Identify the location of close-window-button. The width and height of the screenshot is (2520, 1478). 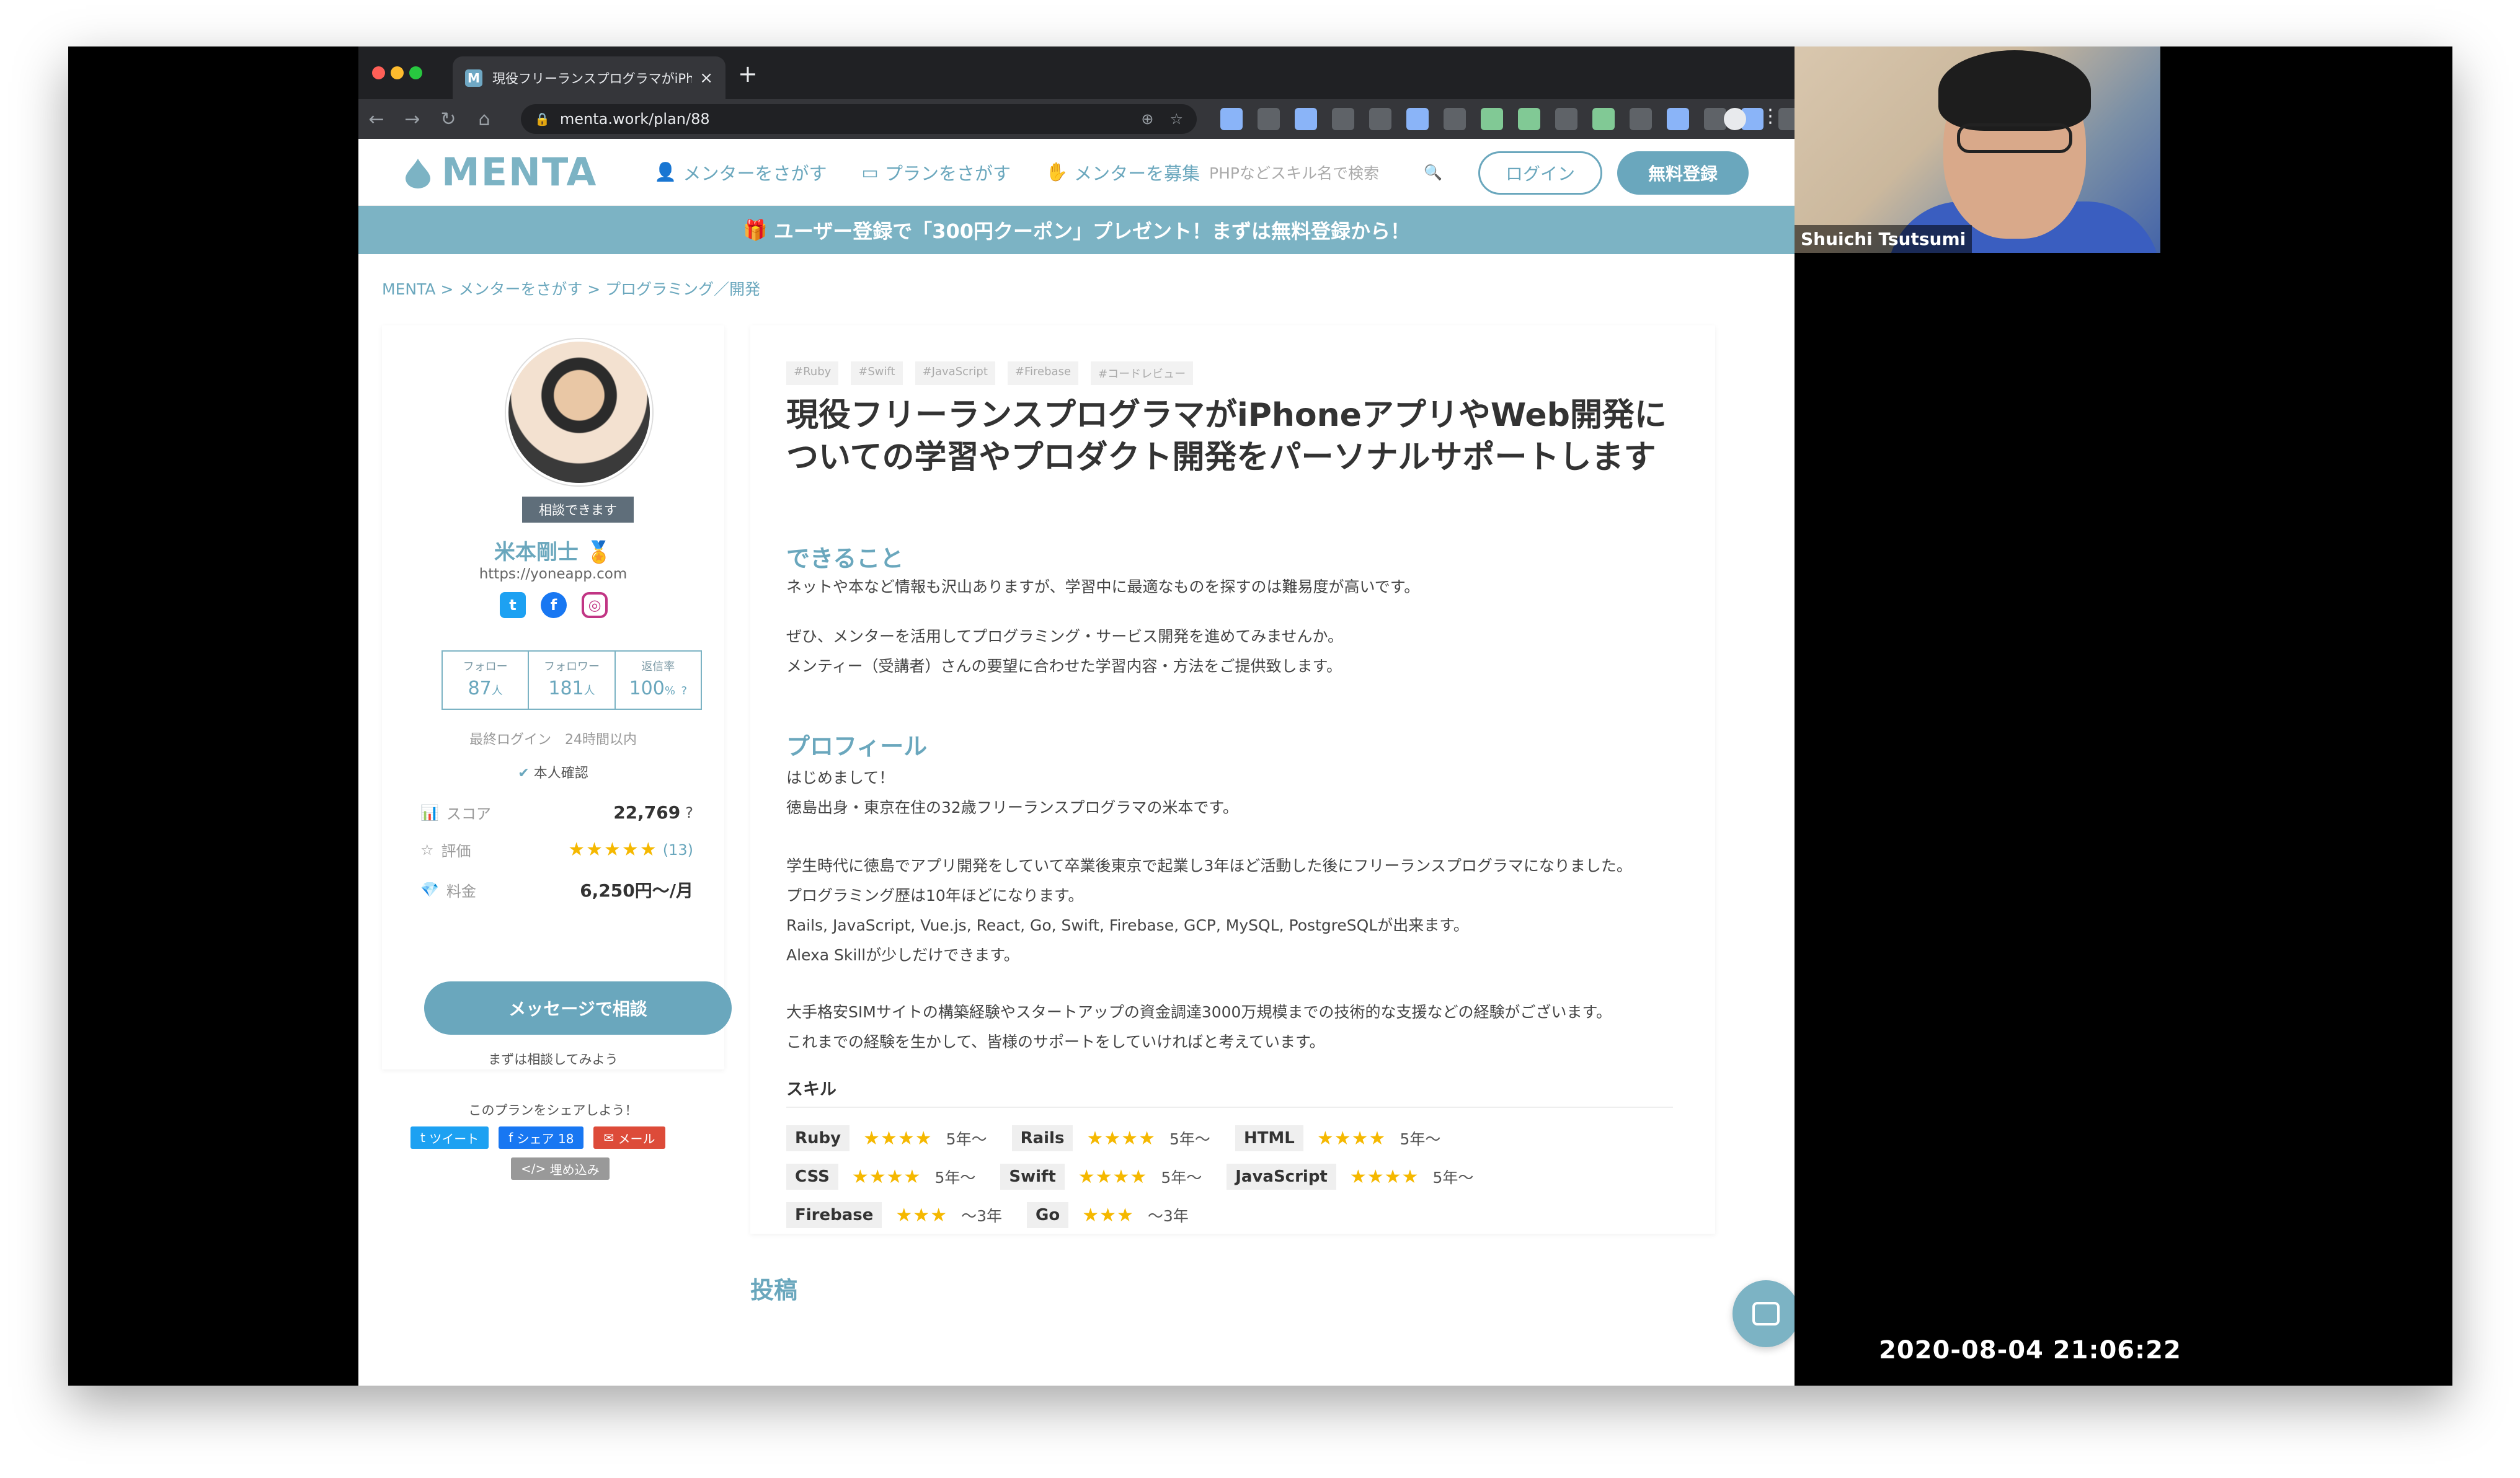
(378, 72).